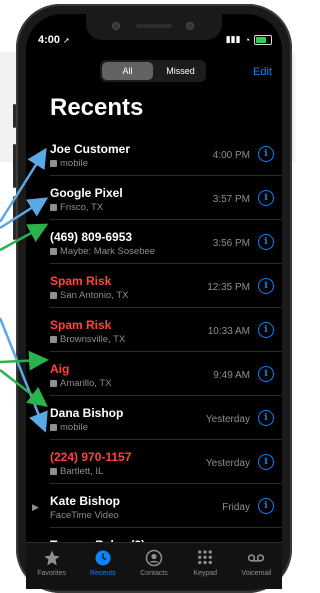 This screenshot has width=320, height=593. Describe the element at coordinates (86, 193) in the screenshot. I see `caller-name: Google Pixel` at that location.